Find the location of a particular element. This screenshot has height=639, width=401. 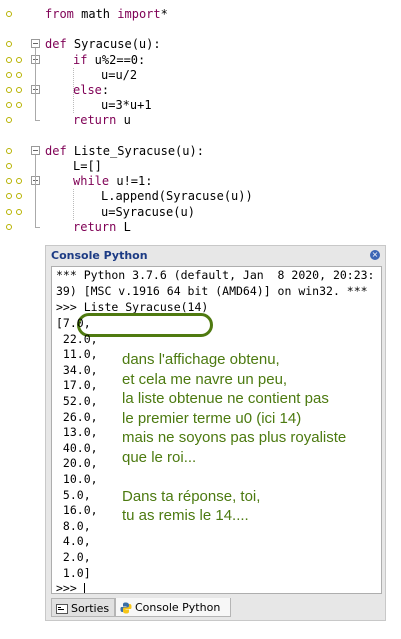

code-fragment: u=3*u+1 is located at coordinates (126, 105).